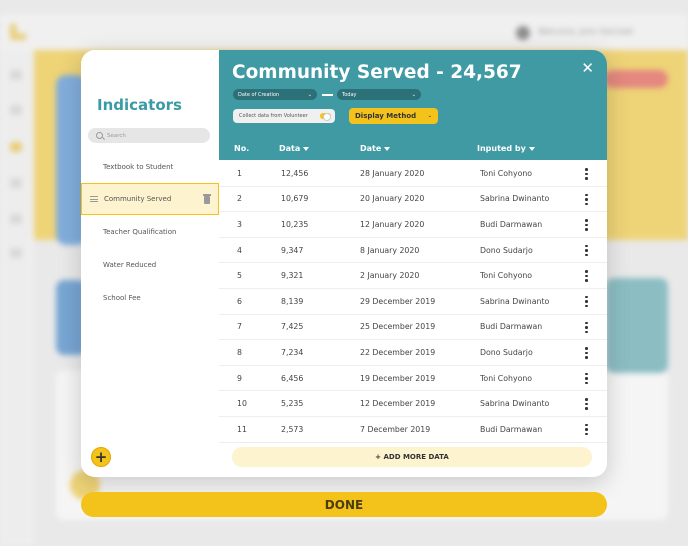  Describe the element at coordinates (386, 116) in the screenshot. I see `display-method-label: Display Method` at that location.